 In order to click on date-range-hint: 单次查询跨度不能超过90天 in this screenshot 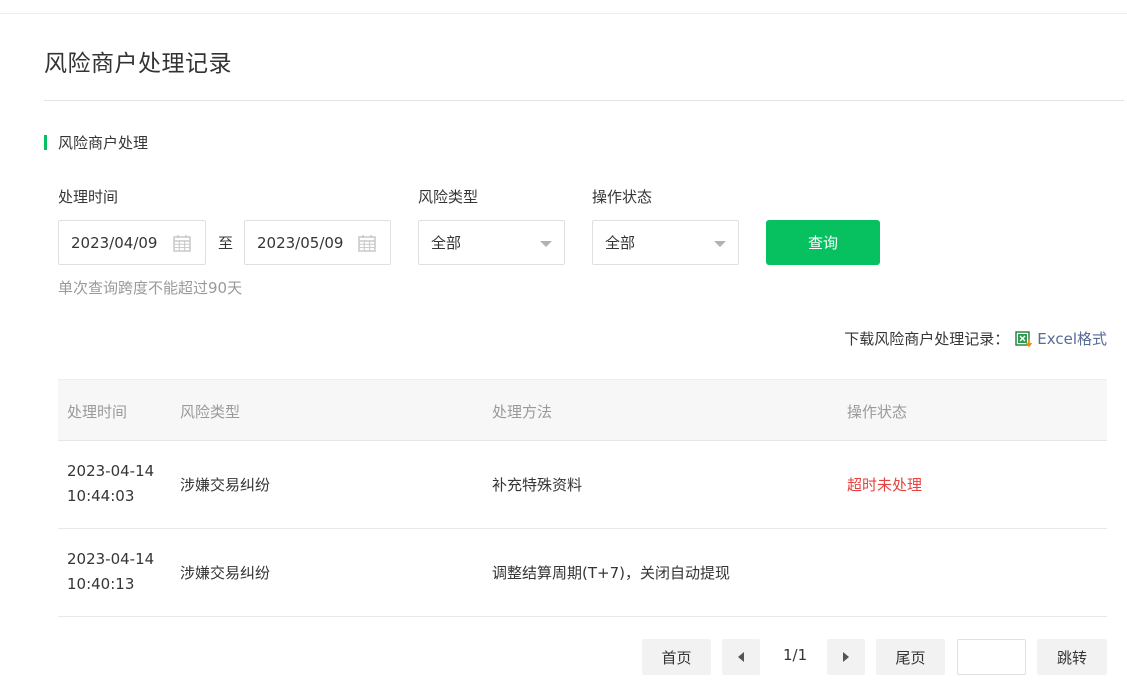, I will do `click(150, 288)`.